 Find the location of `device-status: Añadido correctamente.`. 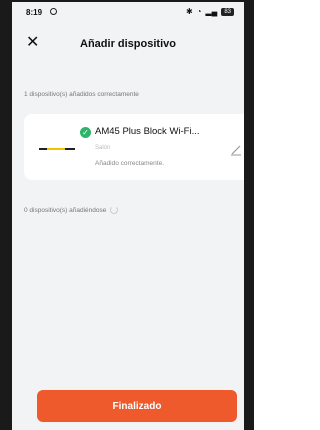

device-status: Añadido correctamente. is located at coordinates (130, 163).